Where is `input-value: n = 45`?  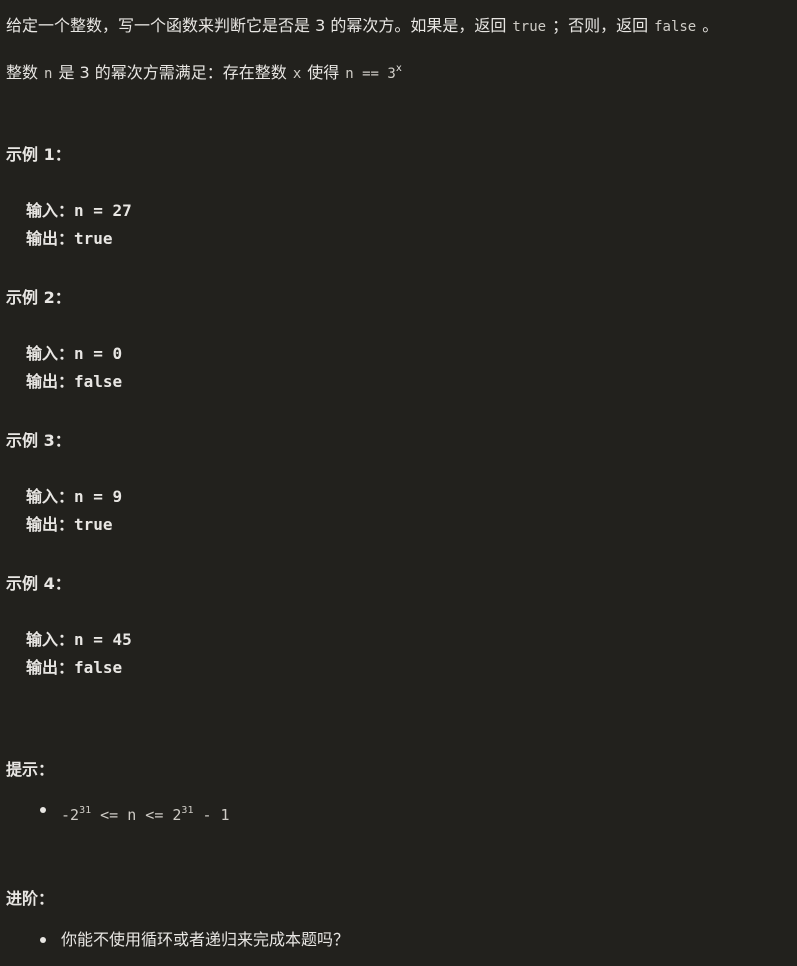 input-value: n = 45 is located at coordinates (103, 639).